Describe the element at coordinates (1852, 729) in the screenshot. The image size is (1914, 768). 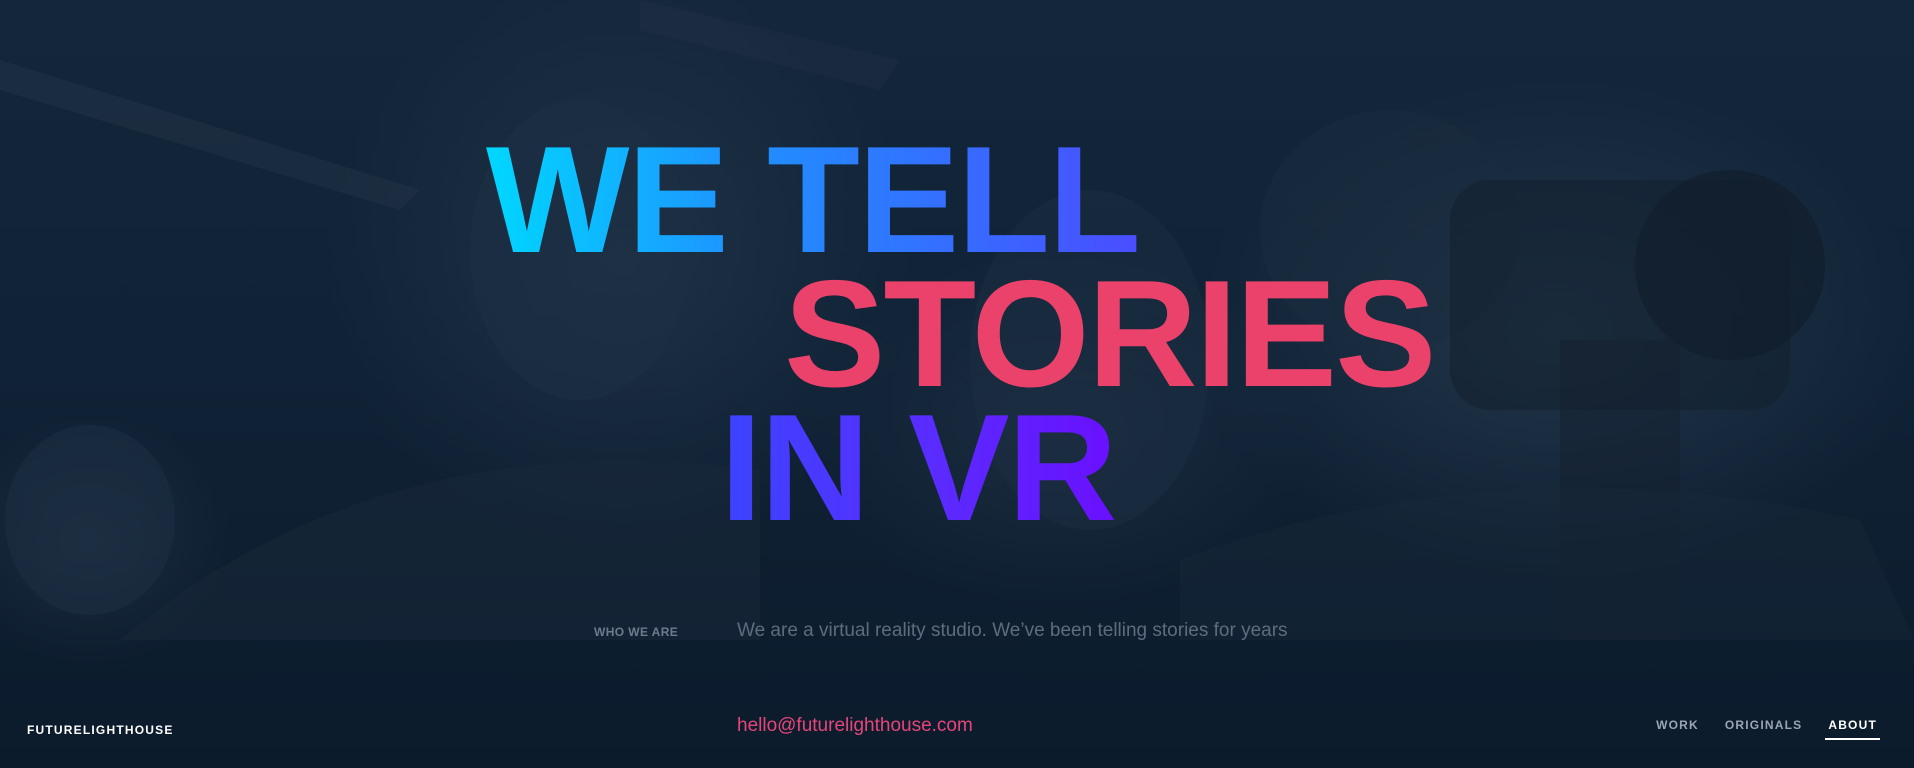
I see `nav-item-about: ABOUT` at that location.